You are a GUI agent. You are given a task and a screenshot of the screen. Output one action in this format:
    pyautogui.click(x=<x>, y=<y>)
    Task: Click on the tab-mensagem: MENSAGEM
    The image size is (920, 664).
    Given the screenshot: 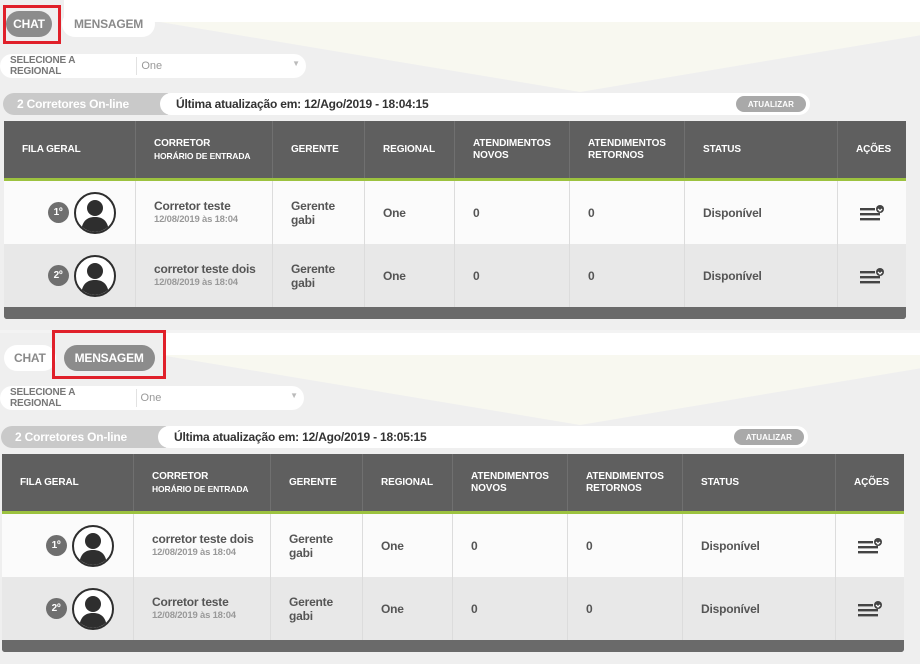 What is the action you would take?
    pyautogui.click(x=109, y=24)
    